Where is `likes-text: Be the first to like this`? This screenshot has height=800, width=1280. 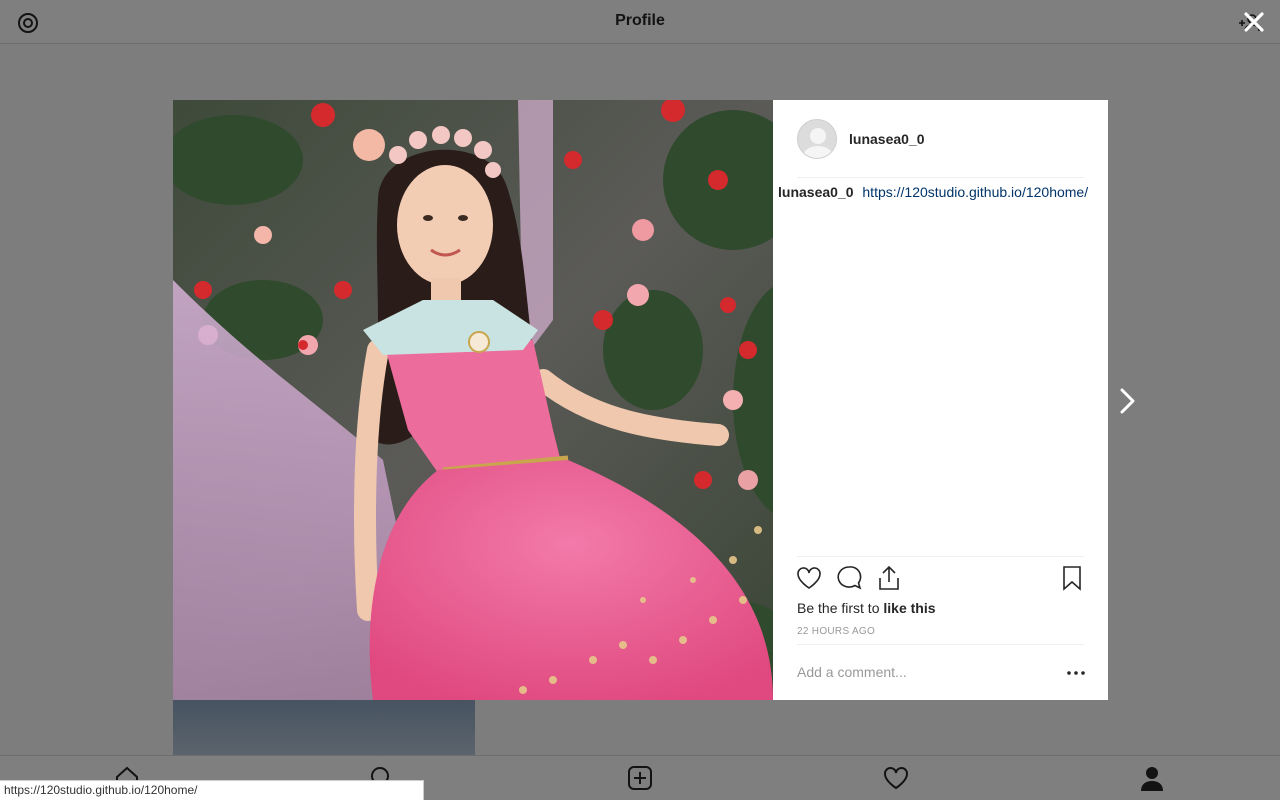 likes-text: Be the first to like this is located at coordinates (866, 608).